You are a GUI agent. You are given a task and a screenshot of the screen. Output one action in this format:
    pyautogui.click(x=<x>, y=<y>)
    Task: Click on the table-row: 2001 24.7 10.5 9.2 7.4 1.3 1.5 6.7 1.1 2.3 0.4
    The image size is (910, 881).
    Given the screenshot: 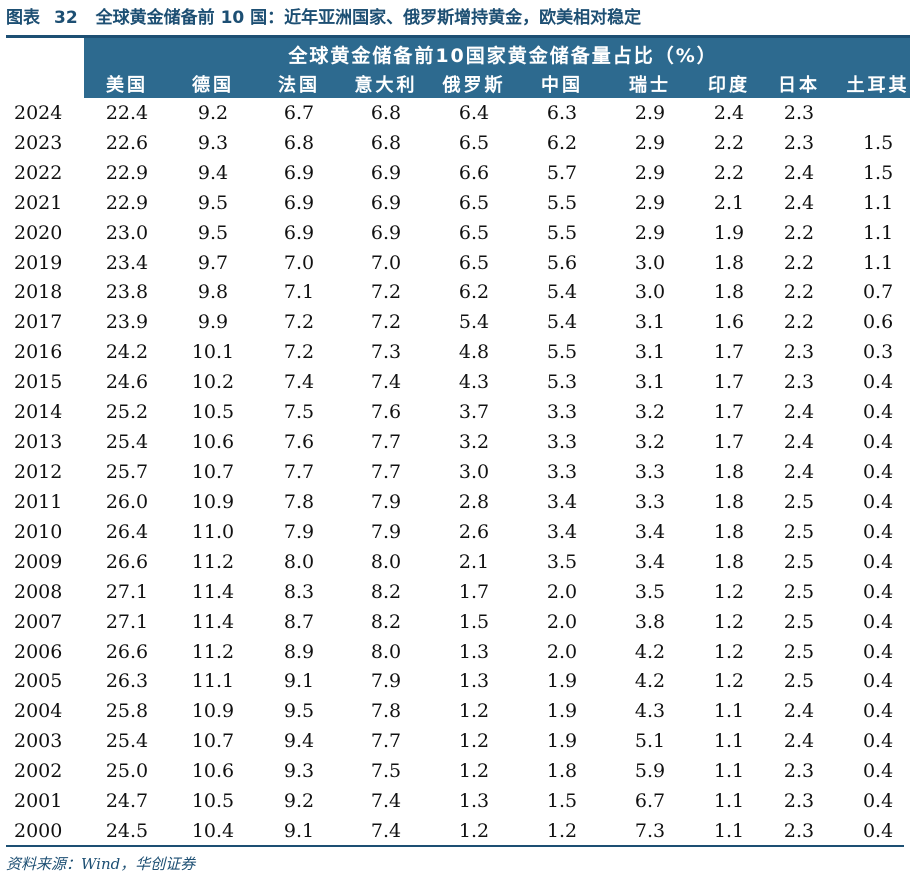 What is the action you would take?
    pyautogui.click(x=458, y=801)
    